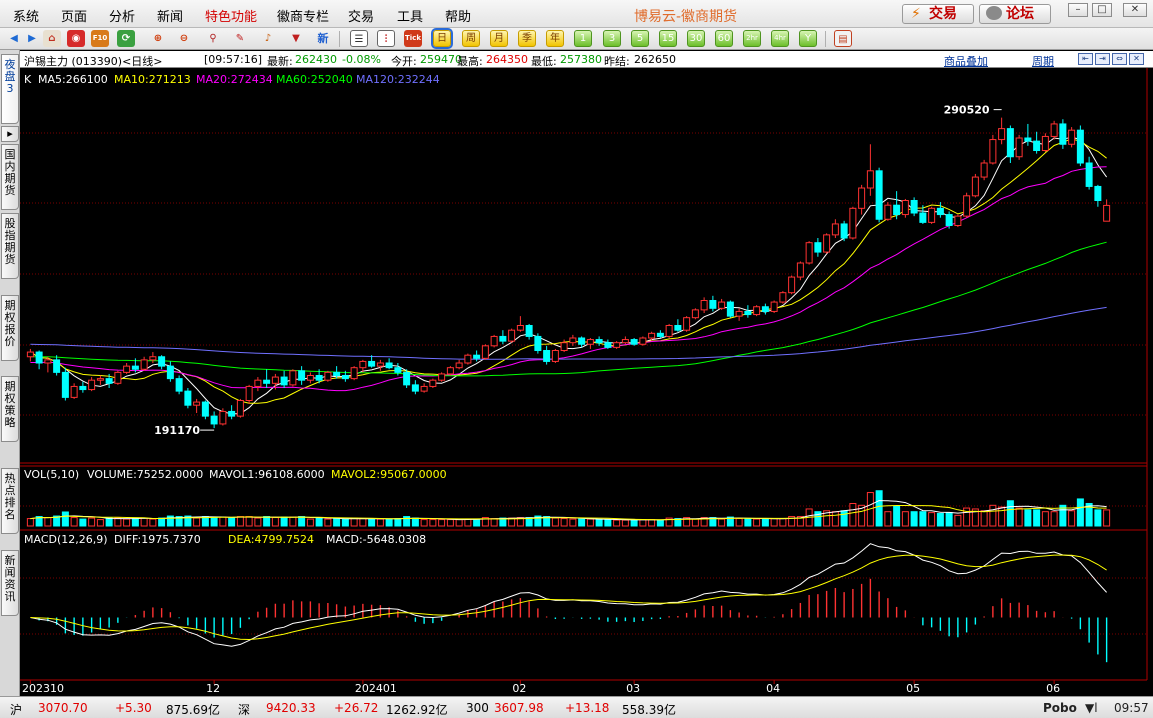 The image size is (1153, 718). I want to click on quote-time: [09:57:16], so click(233, 59).